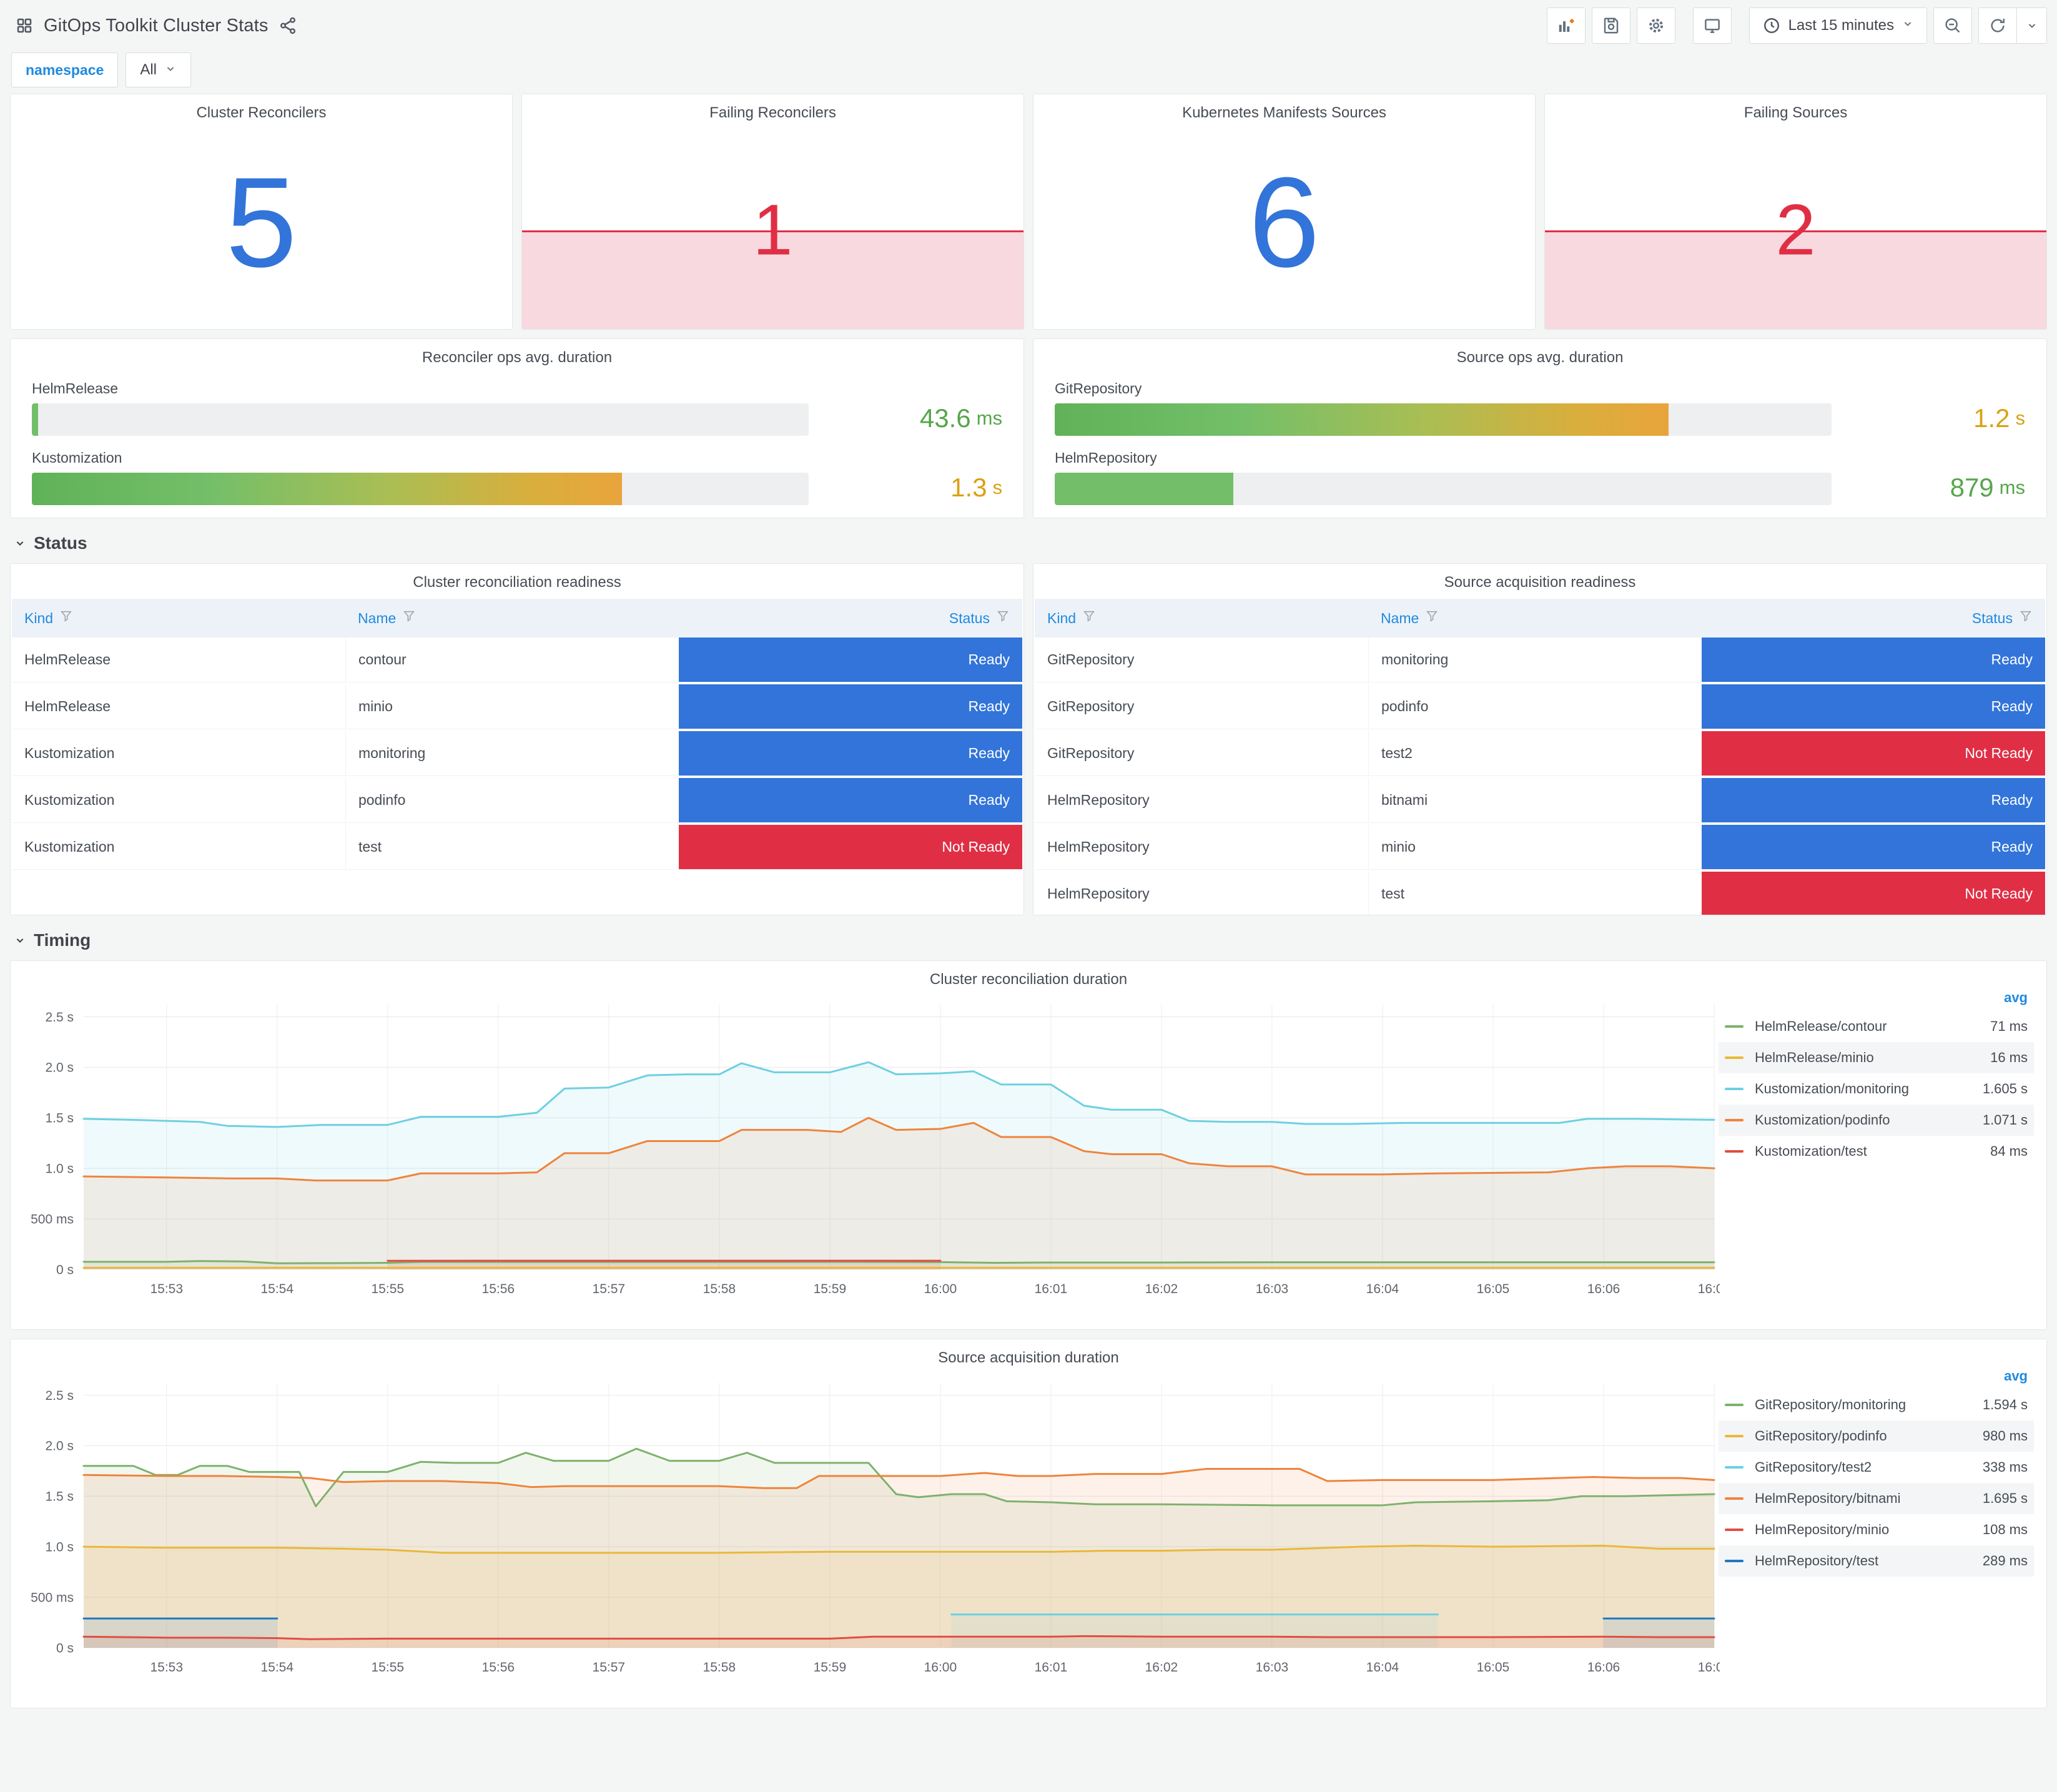 This screenshot has width=2057, height=1792. Describe the element at coordinates (1876, 1561) in the screenshot. I see `legend-item-helmrepository-test: HelmRepository/test 289 ms` at that location.